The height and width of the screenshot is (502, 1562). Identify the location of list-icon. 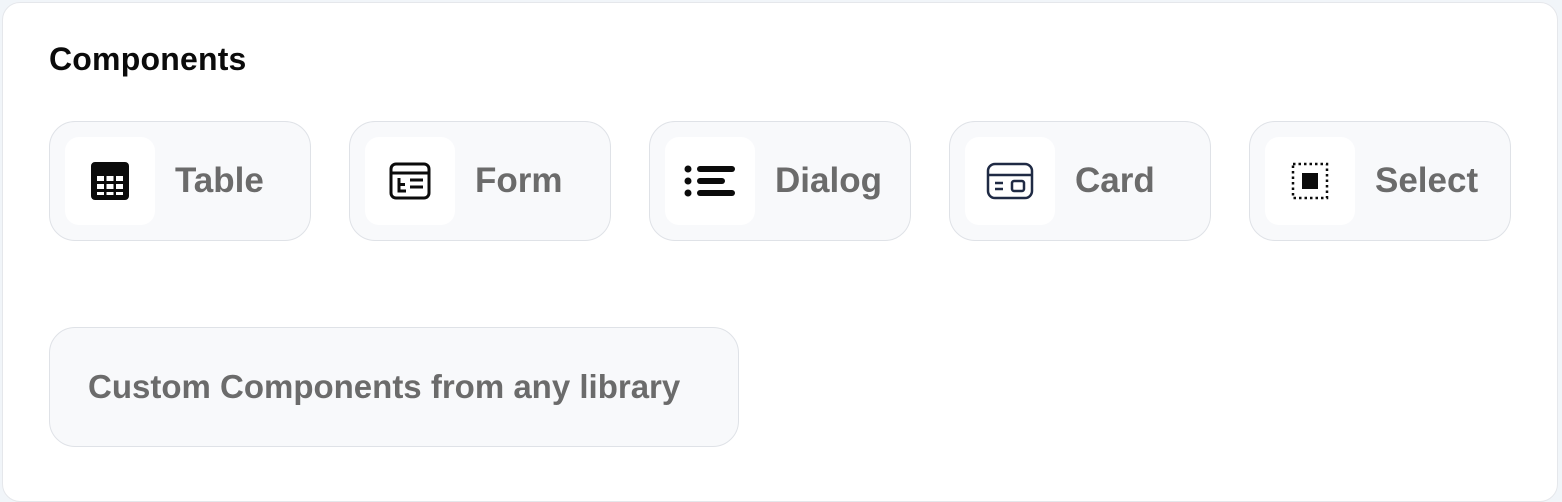
(709, 181).